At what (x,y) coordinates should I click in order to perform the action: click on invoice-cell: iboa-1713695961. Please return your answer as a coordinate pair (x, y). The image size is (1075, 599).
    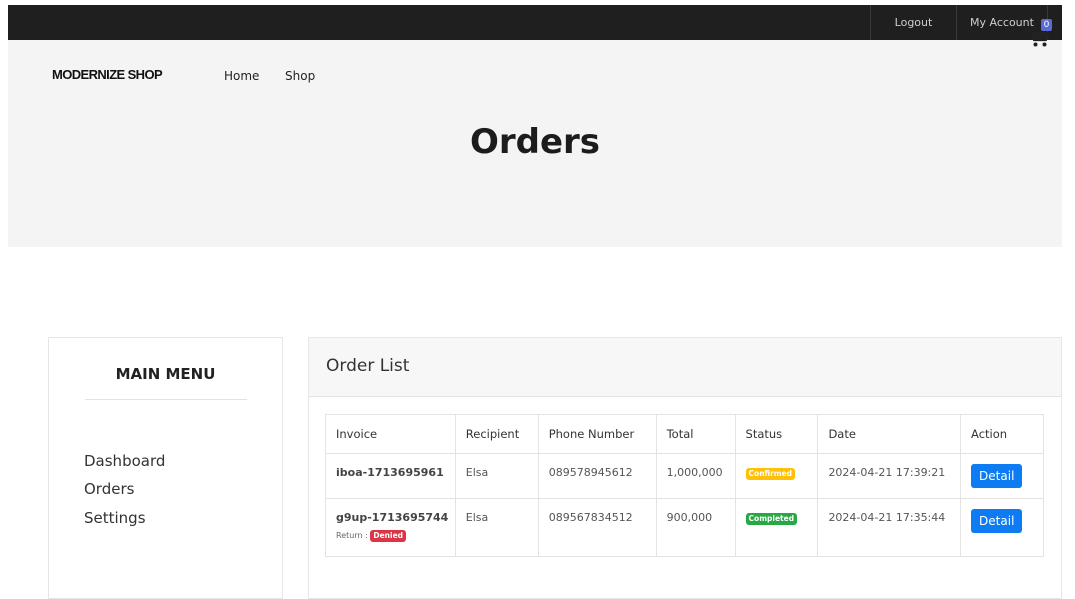
    Looking at the image, I should click on (390, 476).